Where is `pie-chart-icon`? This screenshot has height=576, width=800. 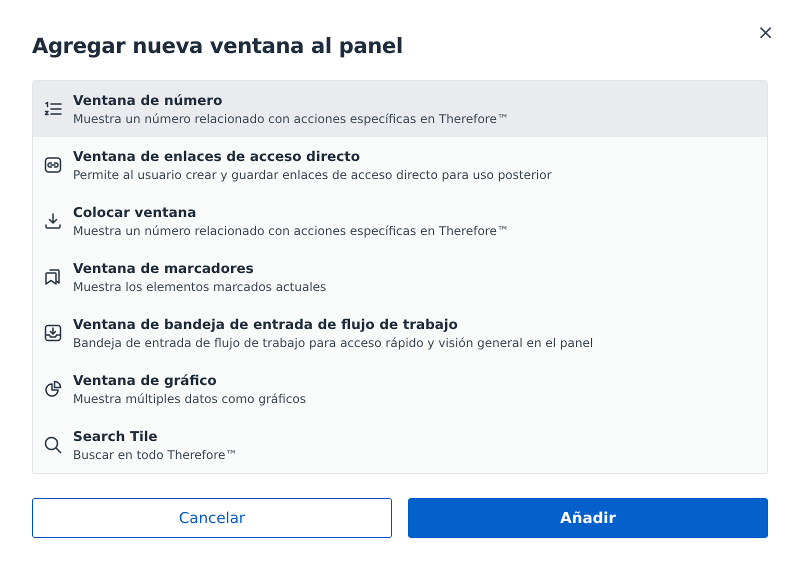
pie-chart-icon is located at coordinates (53, 389).